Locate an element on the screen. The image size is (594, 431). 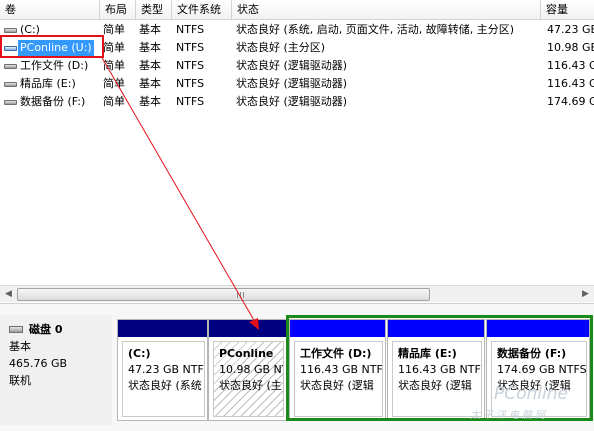
disk-size: 465.76 GB is located at coordinates (38, 363).